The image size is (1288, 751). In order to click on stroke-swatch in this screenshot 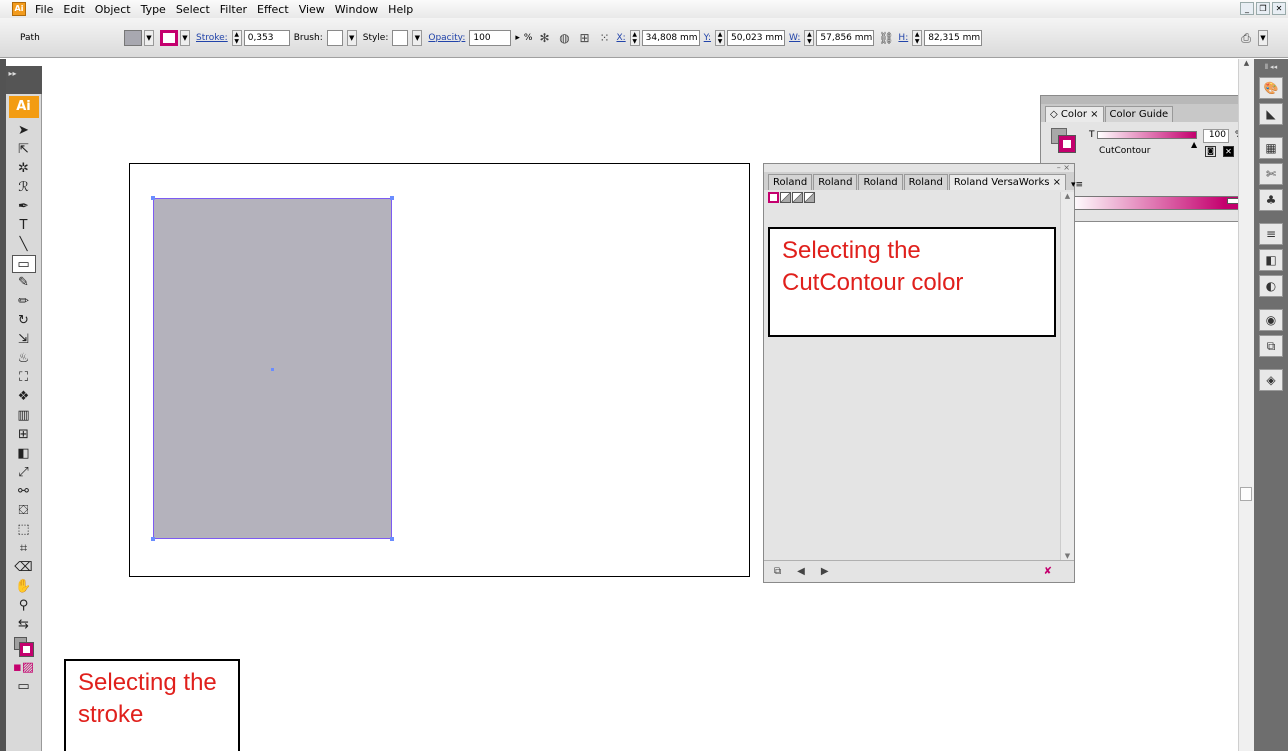, I will do `click(169, 37)`.